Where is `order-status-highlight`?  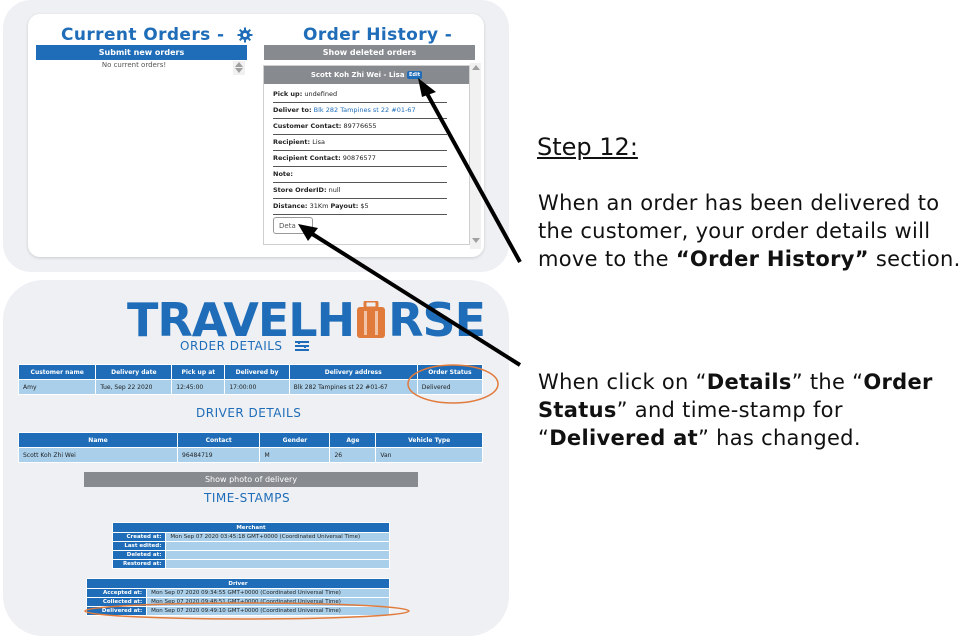
order-status-highlight is located at coordinates (453, 384).